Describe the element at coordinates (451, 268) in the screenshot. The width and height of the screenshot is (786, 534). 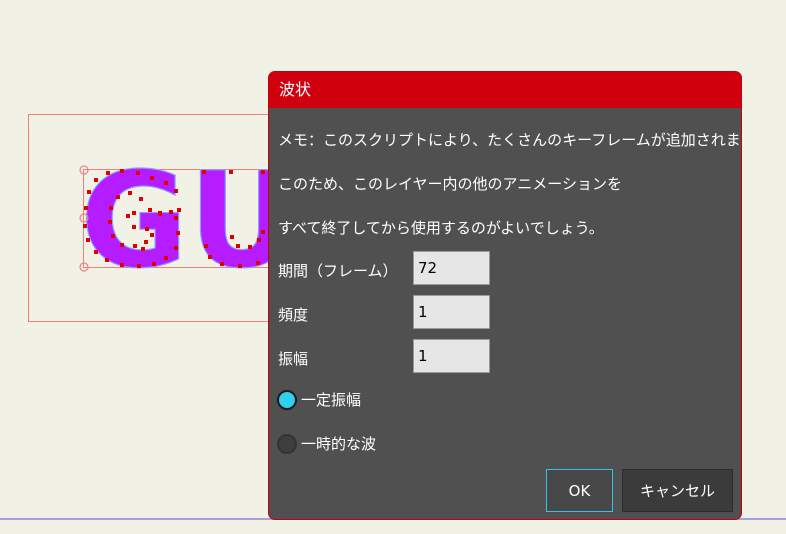
I see `duration-input` at that location.